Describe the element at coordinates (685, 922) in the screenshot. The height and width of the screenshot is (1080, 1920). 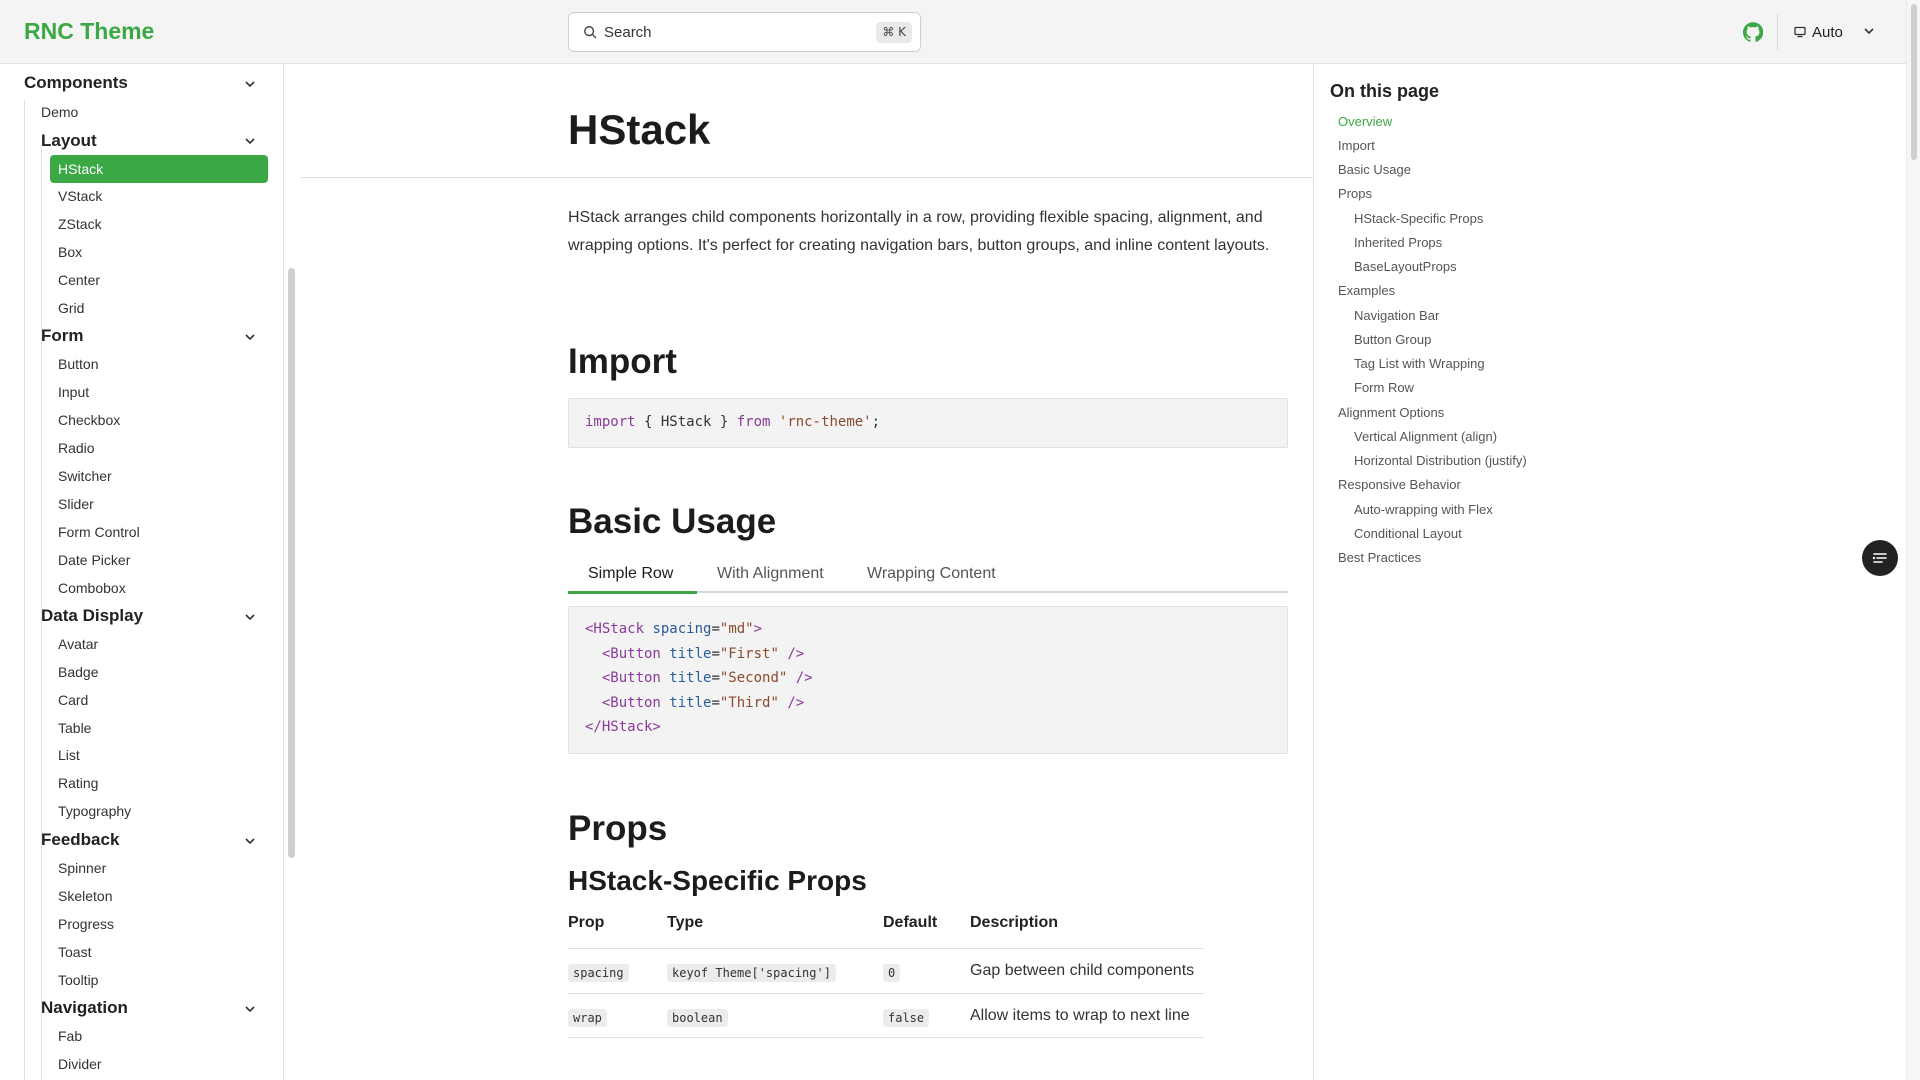
I see `table-header-type: Type` at that location.